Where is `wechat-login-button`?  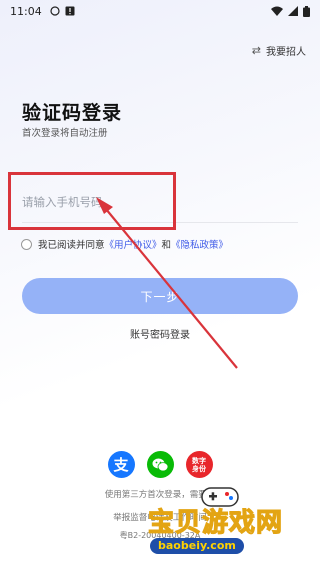 wechat-login-button is located at coordinates (160, 464).